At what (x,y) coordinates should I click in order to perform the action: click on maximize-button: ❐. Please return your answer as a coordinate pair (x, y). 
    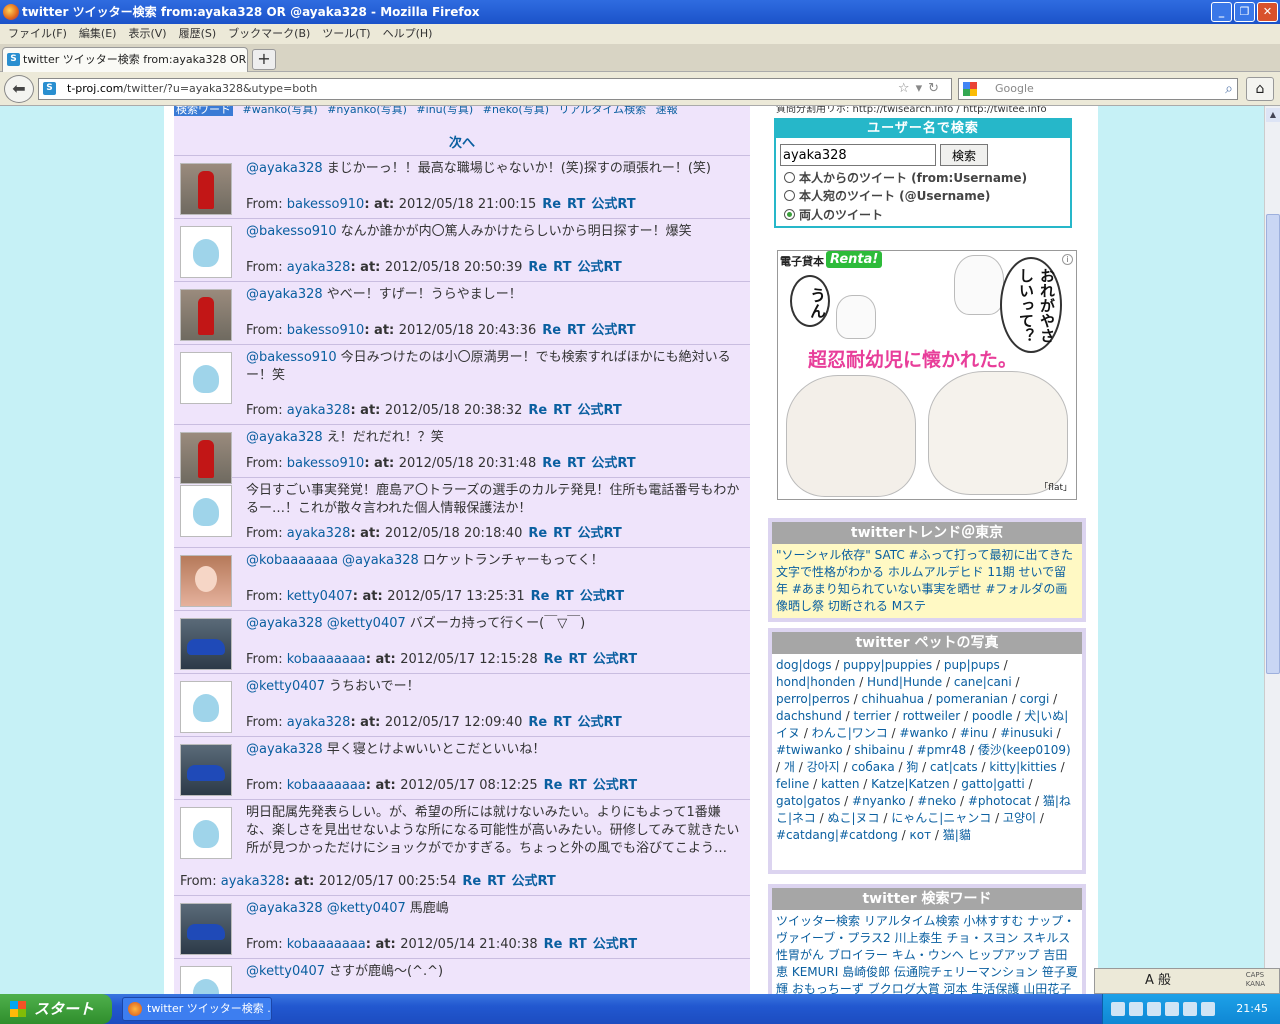
    Looking at the image, I should click on (1244, 12).